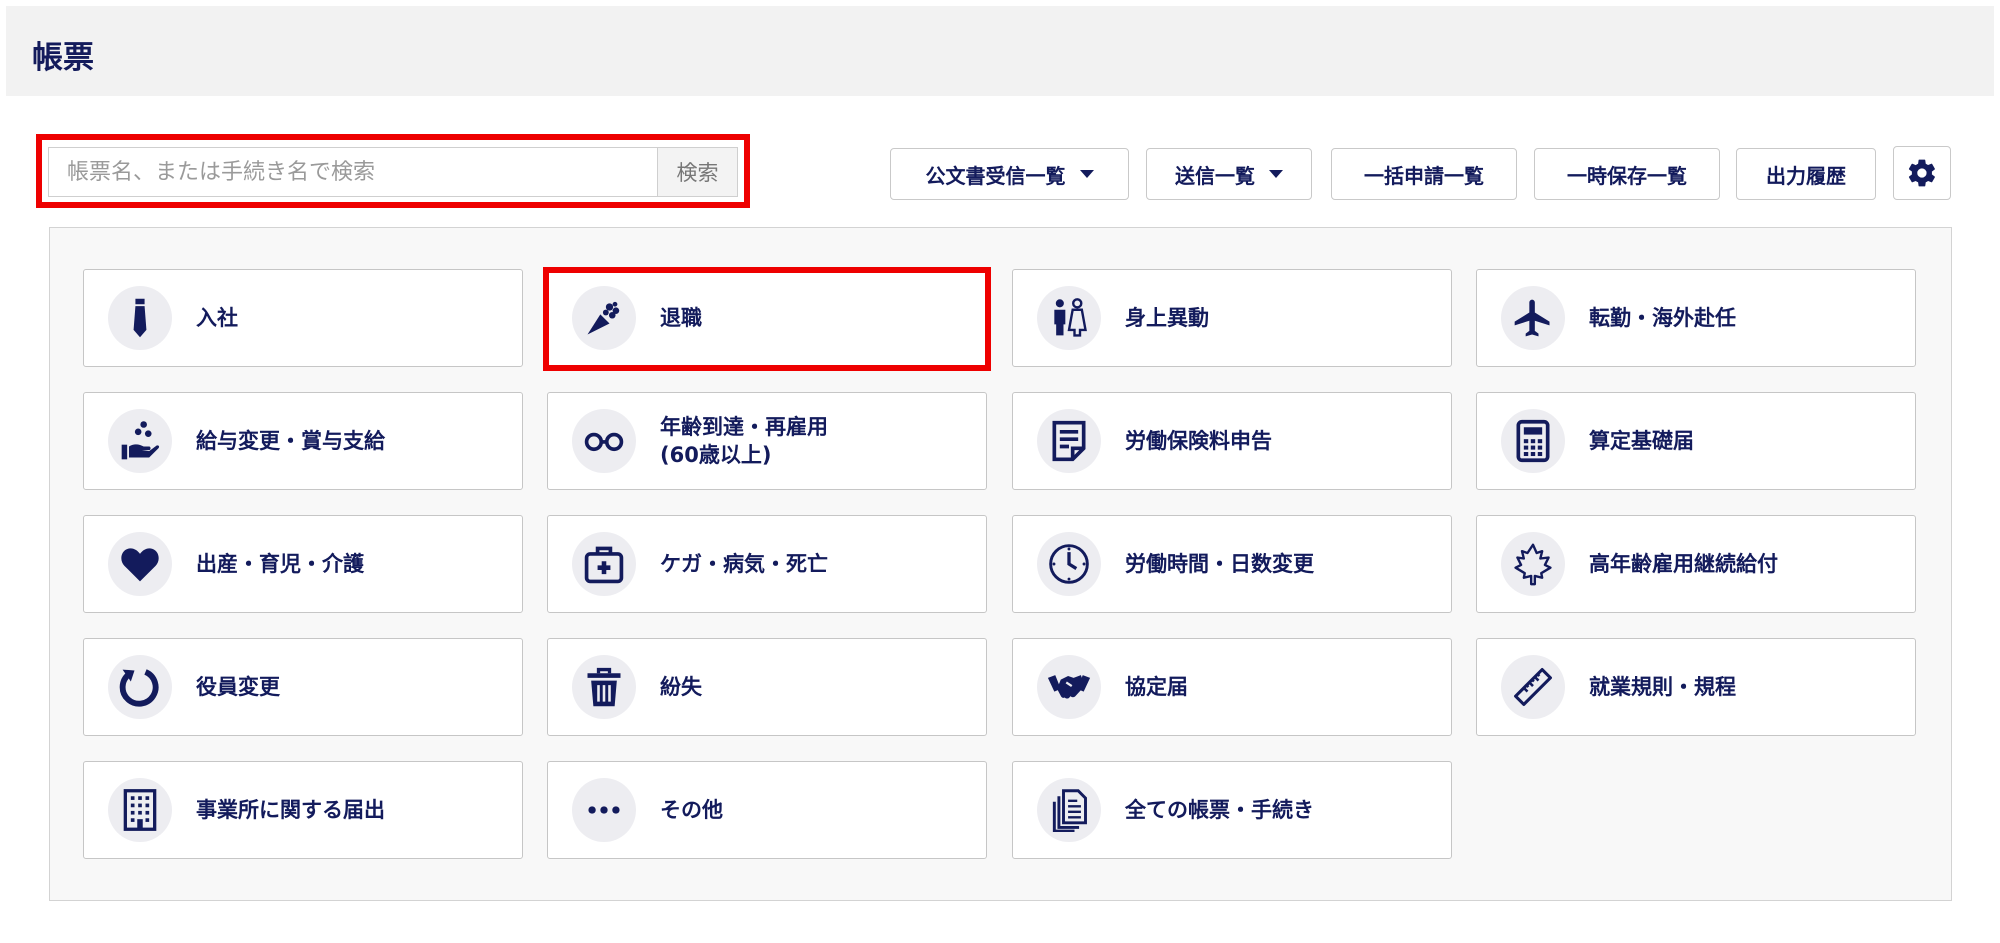  What do you see at coordinates (1696, 441) in the screenshot?
I see `card-calculation: 算定基礎届` at bounding box center [1696, 441].